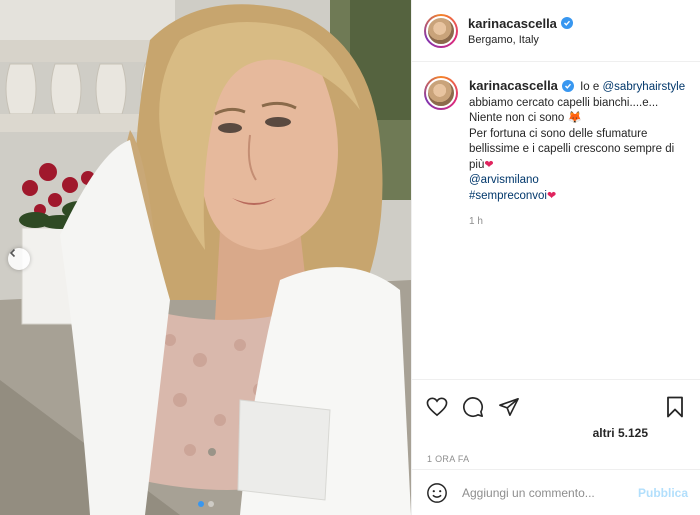 Image resolution: width=700 pixels, height=515 pixels. I want to click on share-button, so click(509, 407).